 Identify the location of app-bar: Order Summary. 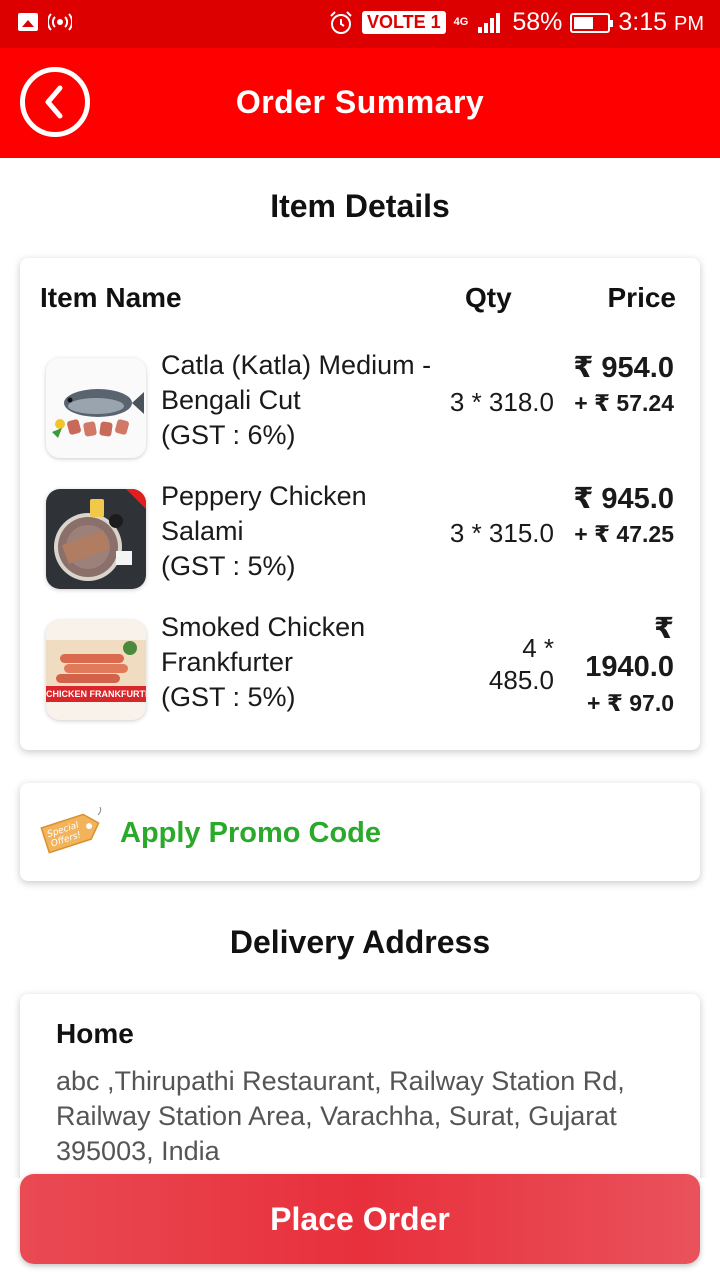
(360, 103).